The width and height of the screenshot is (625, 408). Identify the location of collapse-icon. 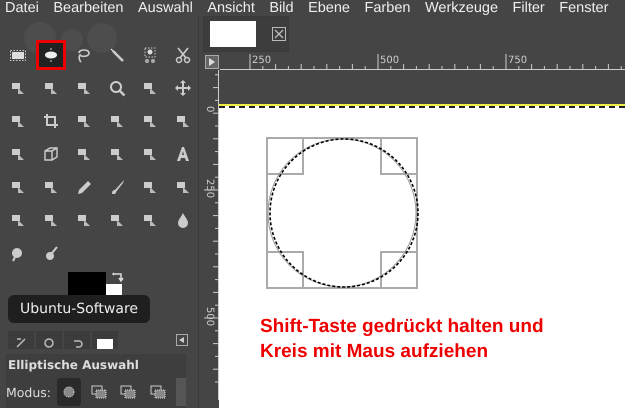
(182, 340).